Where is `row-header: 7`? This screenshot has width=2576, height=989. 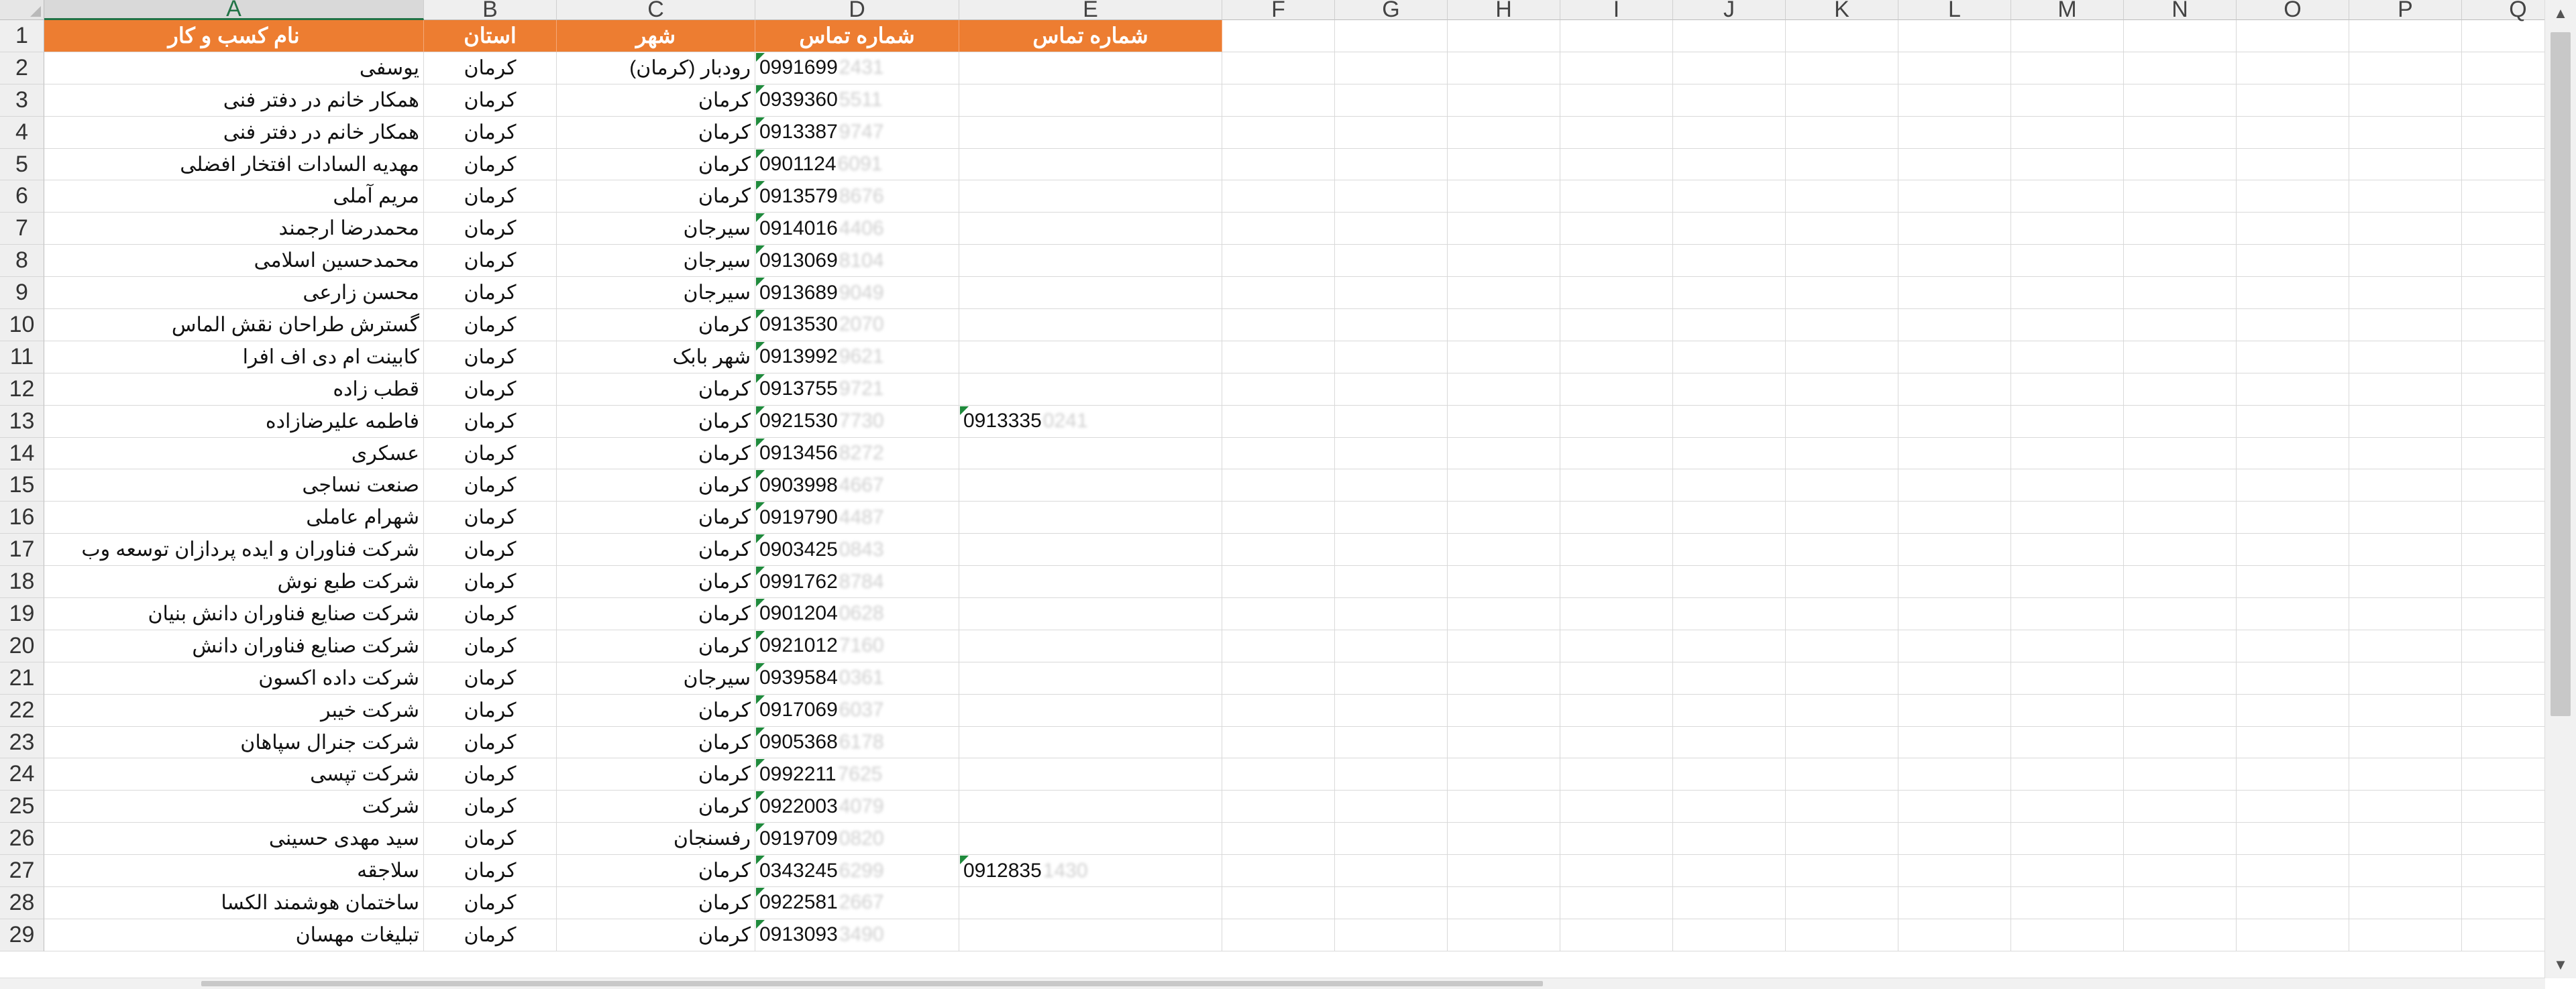
row-header: 7 is located at coordinates (22, 229).